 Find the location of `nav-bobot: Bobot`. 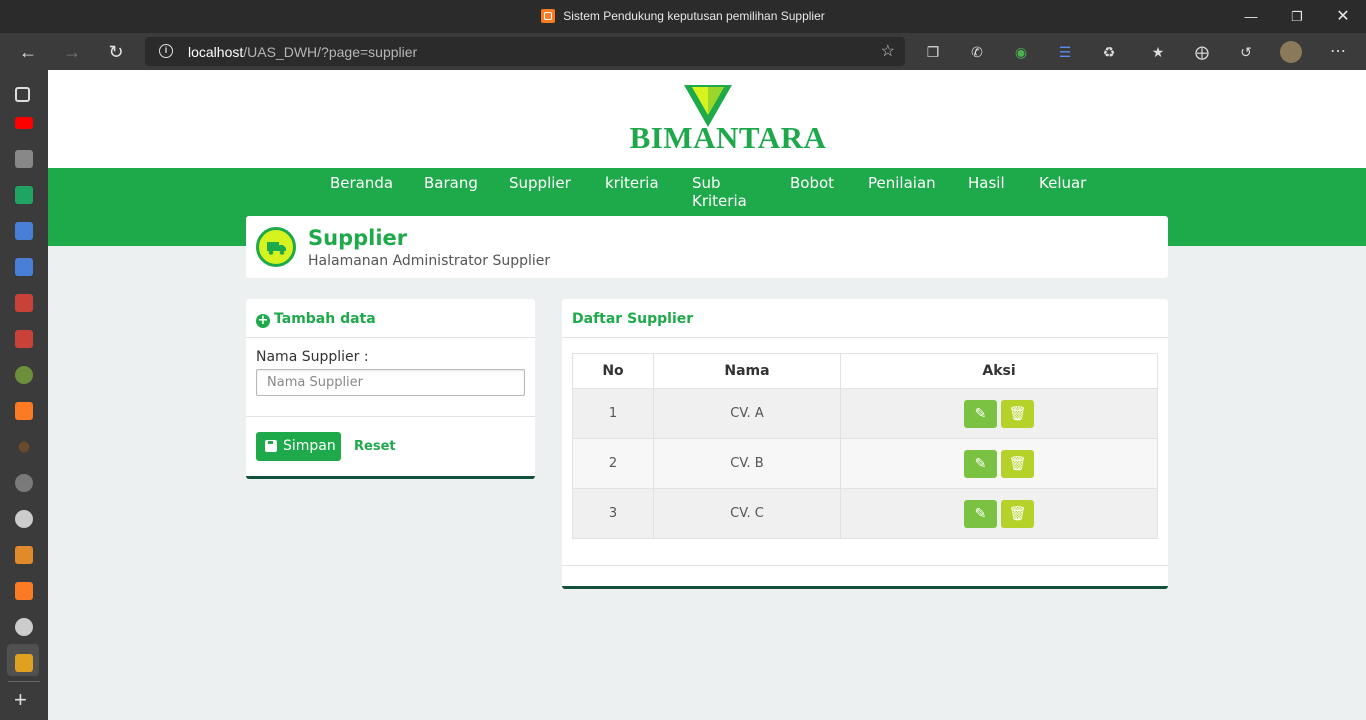

nav-bobot: Bobot is located at coordinates (812, 183).